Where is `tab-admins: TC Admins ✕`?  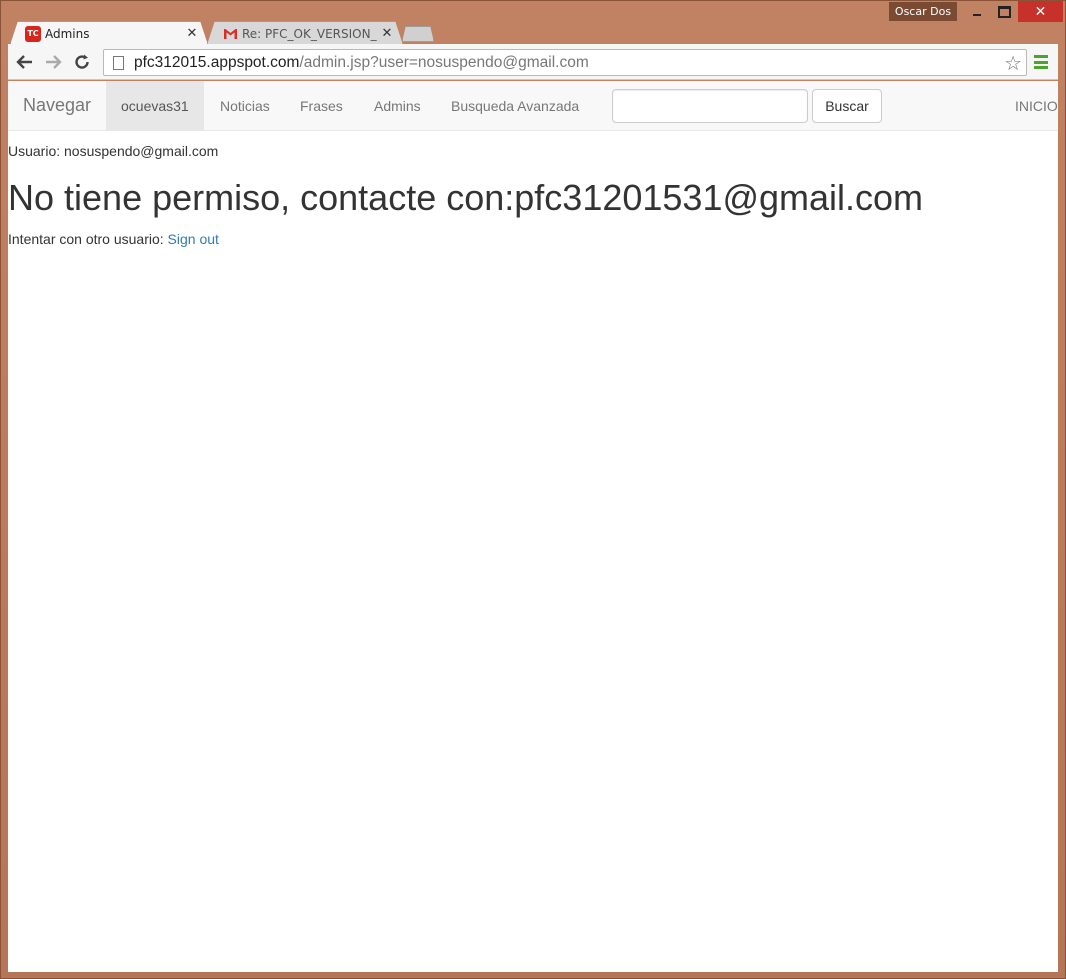
tab-admins: TC Admins ✕ is located at coordinates (109, 33).